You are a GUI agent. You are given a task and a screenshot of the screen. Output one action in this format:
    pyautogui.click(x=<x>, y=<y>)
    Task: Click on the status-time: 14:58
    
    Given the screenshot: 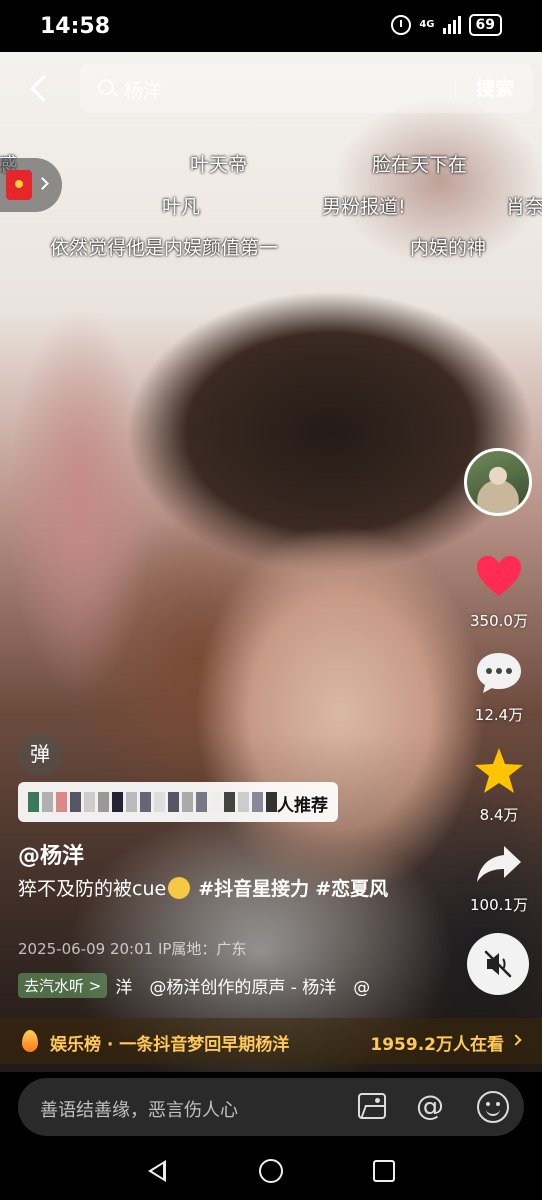 What is the action you would take?
    pyautogui.click(x=75, y=26)
    